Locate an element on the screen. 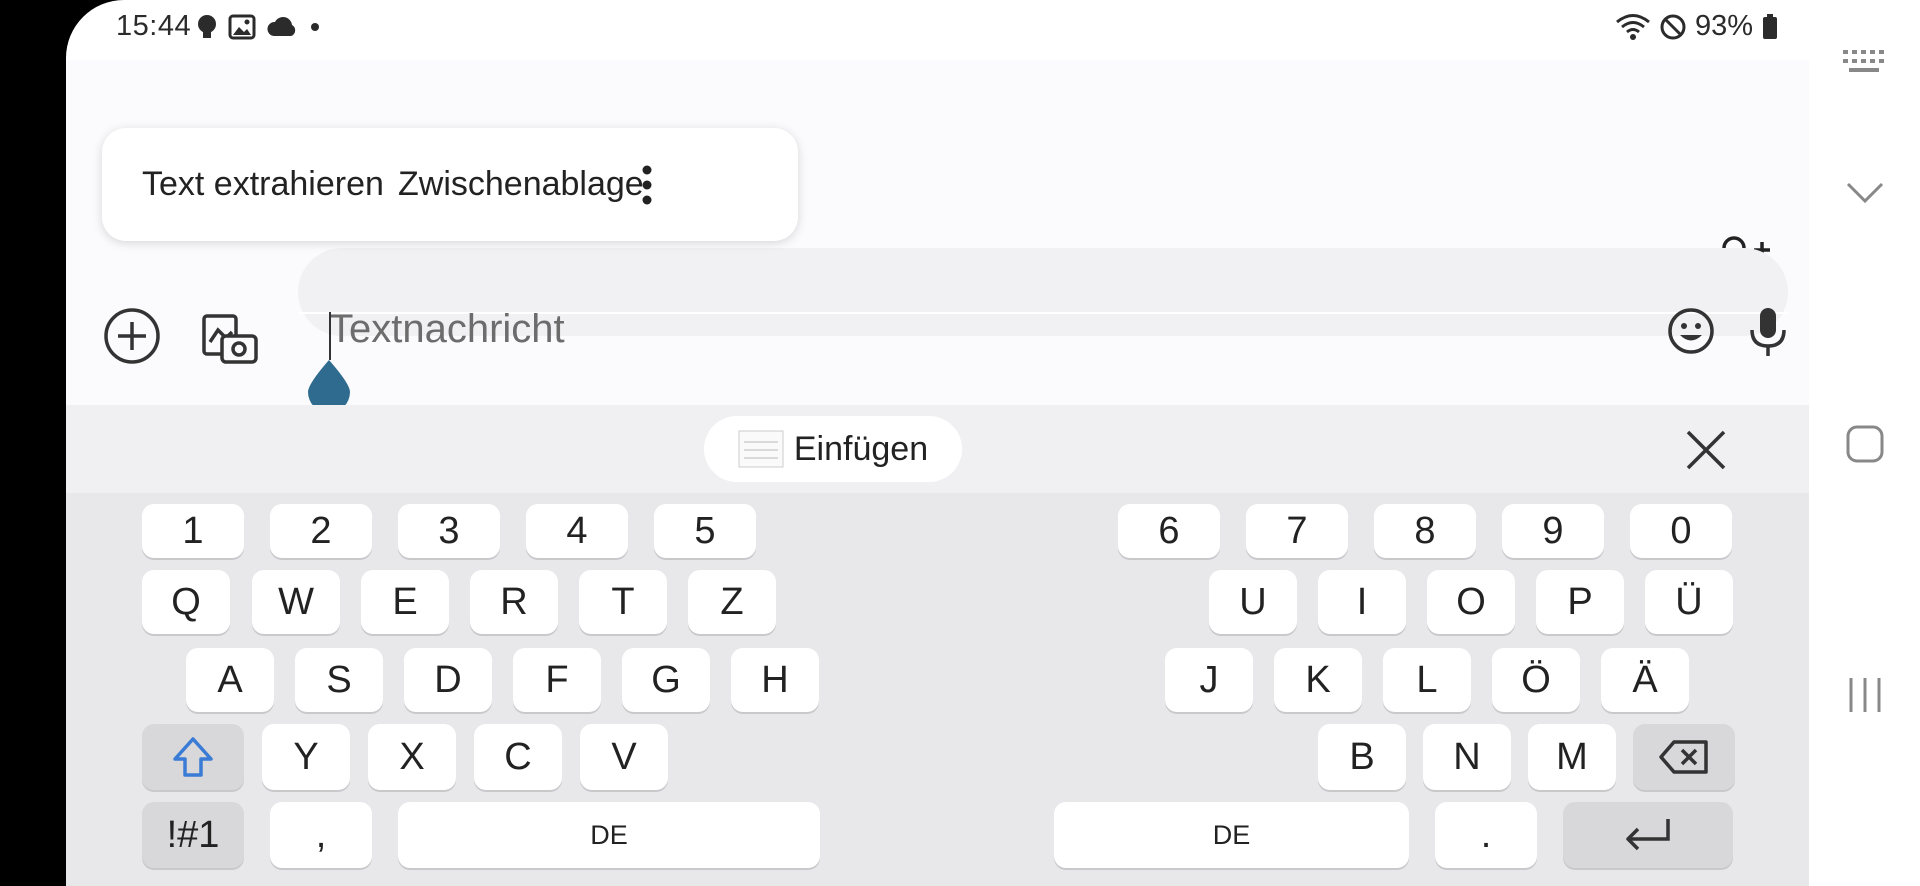 Image resolution: width=1920 pixels, height=886 pixels. shift-key is located at coordinates (193, 757).